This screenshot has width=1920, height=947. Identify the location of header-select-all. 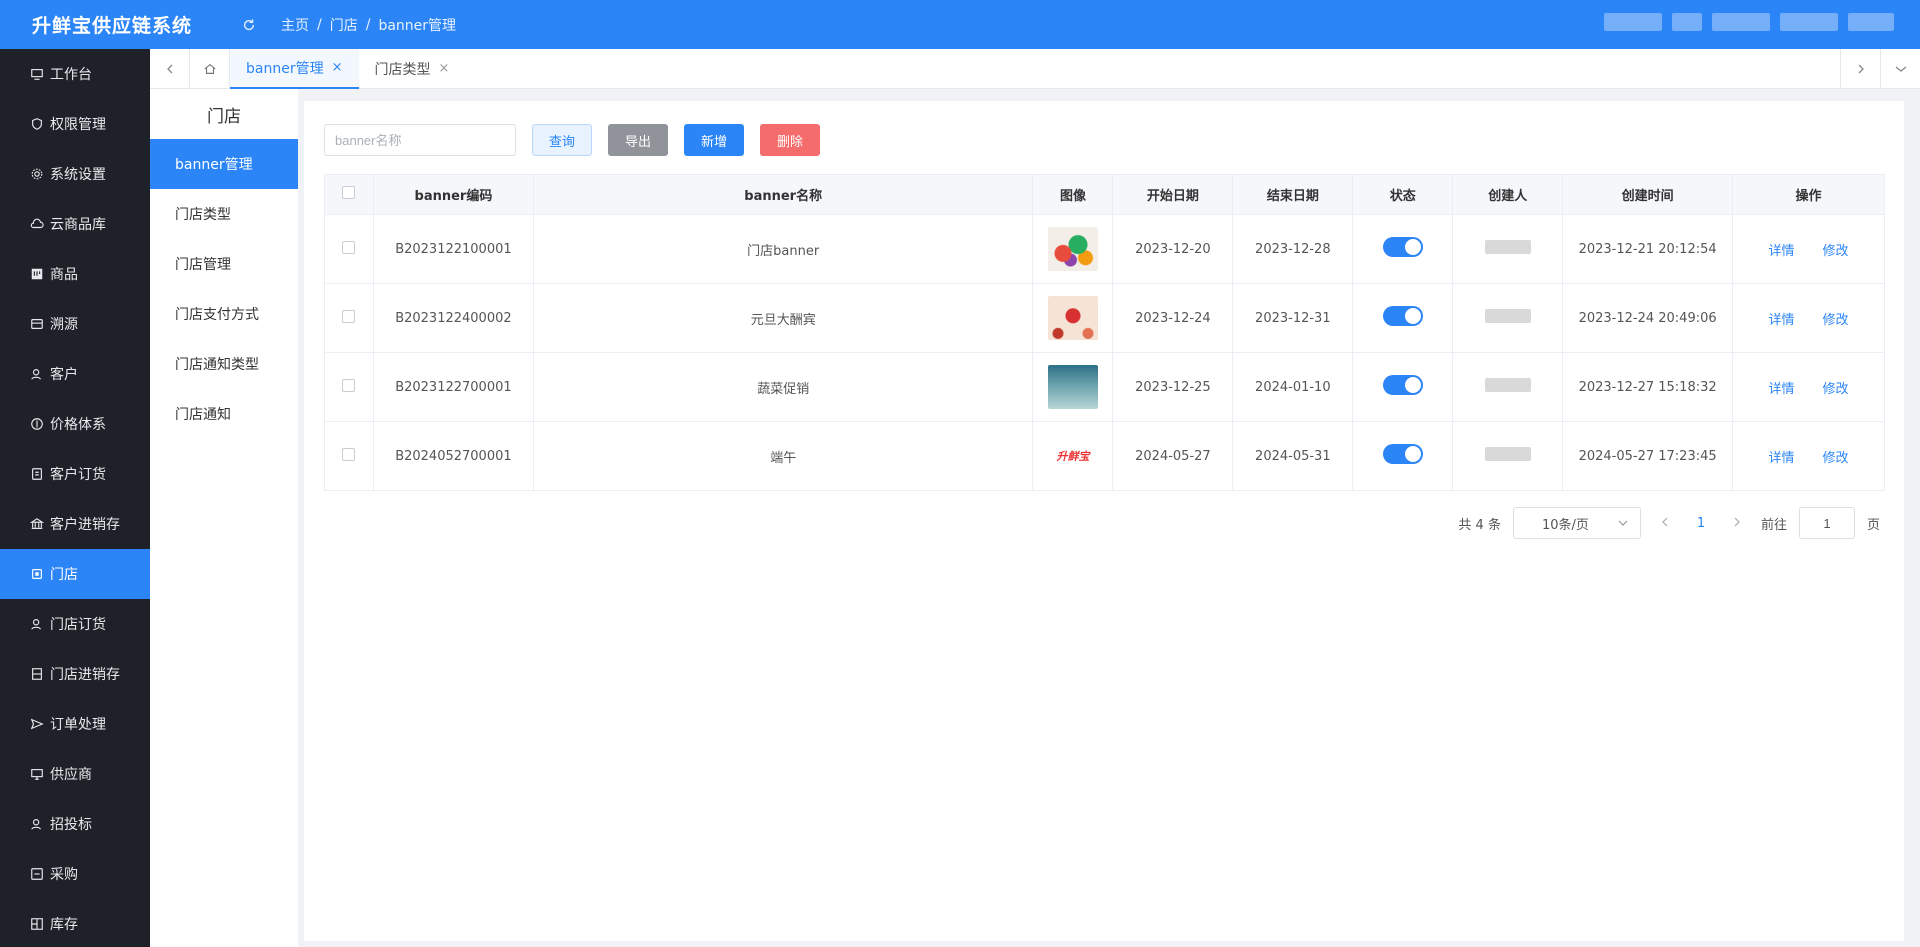
(349, 194).